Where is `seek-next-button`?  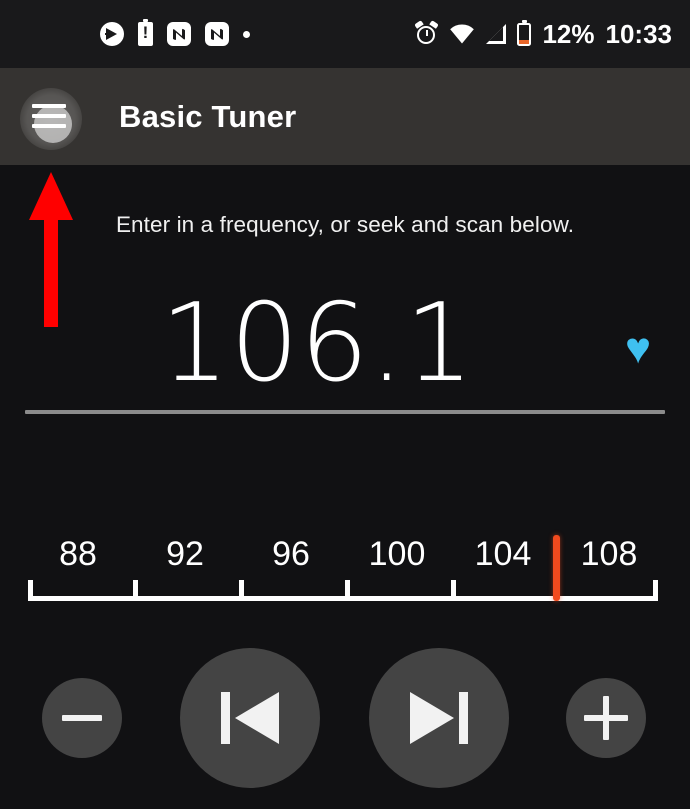 seek-next-button is located at coordinates (439, 718).